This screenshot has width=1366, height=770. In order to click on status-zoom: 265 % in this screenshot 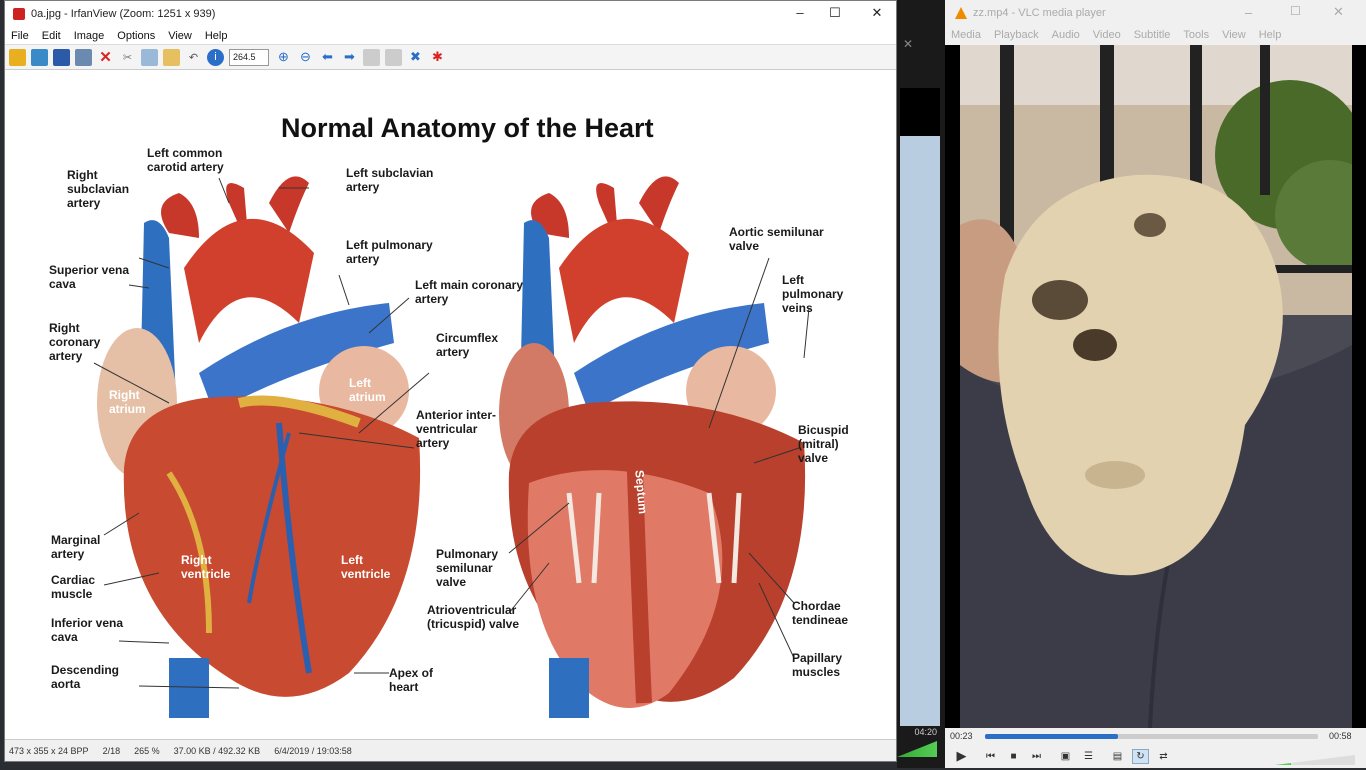, I will do `click(147, 750)`.